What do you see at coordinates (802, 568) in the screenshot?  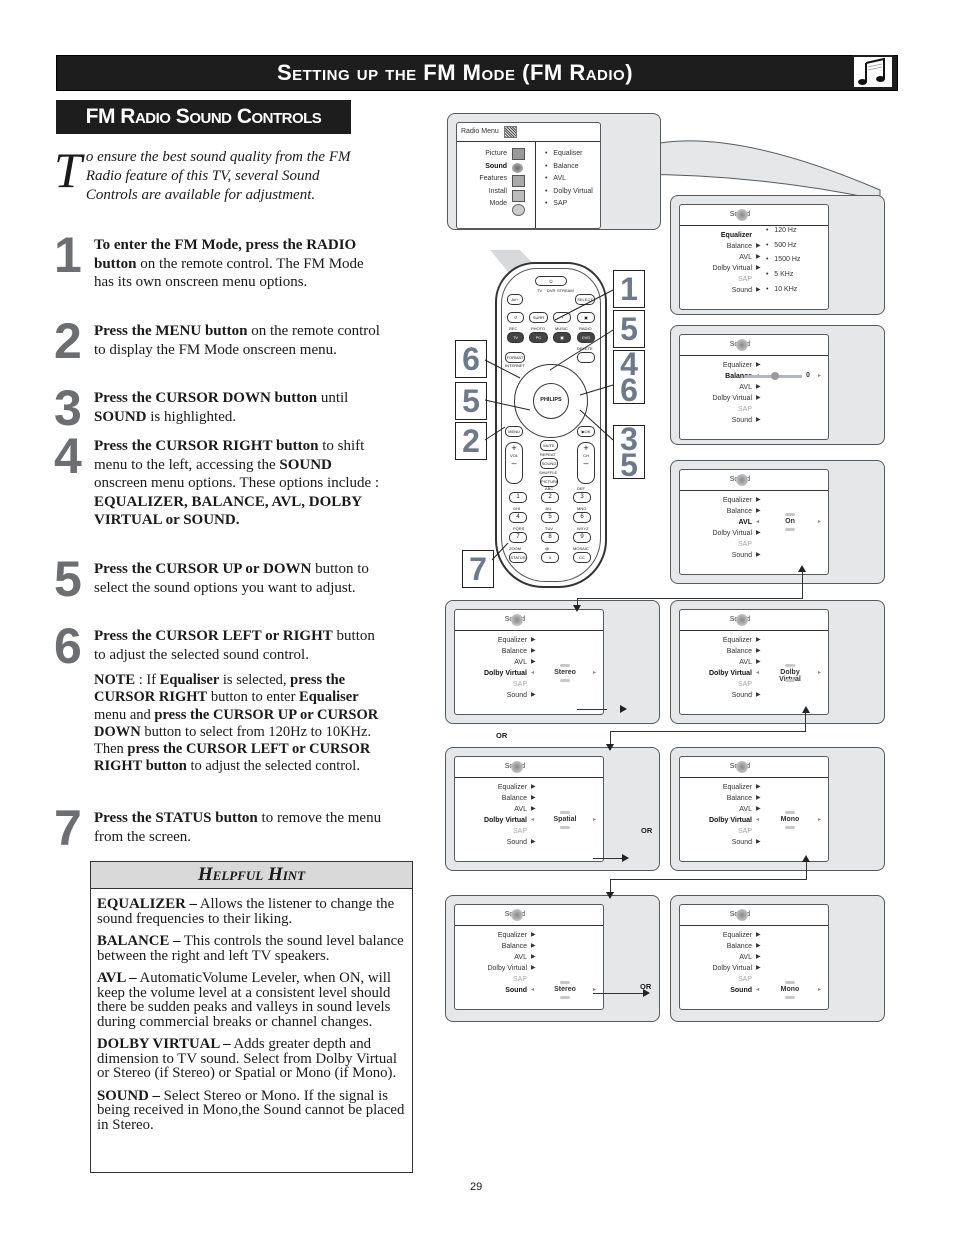 I see `arrowhead-icon` at bounding box center [802, 568].